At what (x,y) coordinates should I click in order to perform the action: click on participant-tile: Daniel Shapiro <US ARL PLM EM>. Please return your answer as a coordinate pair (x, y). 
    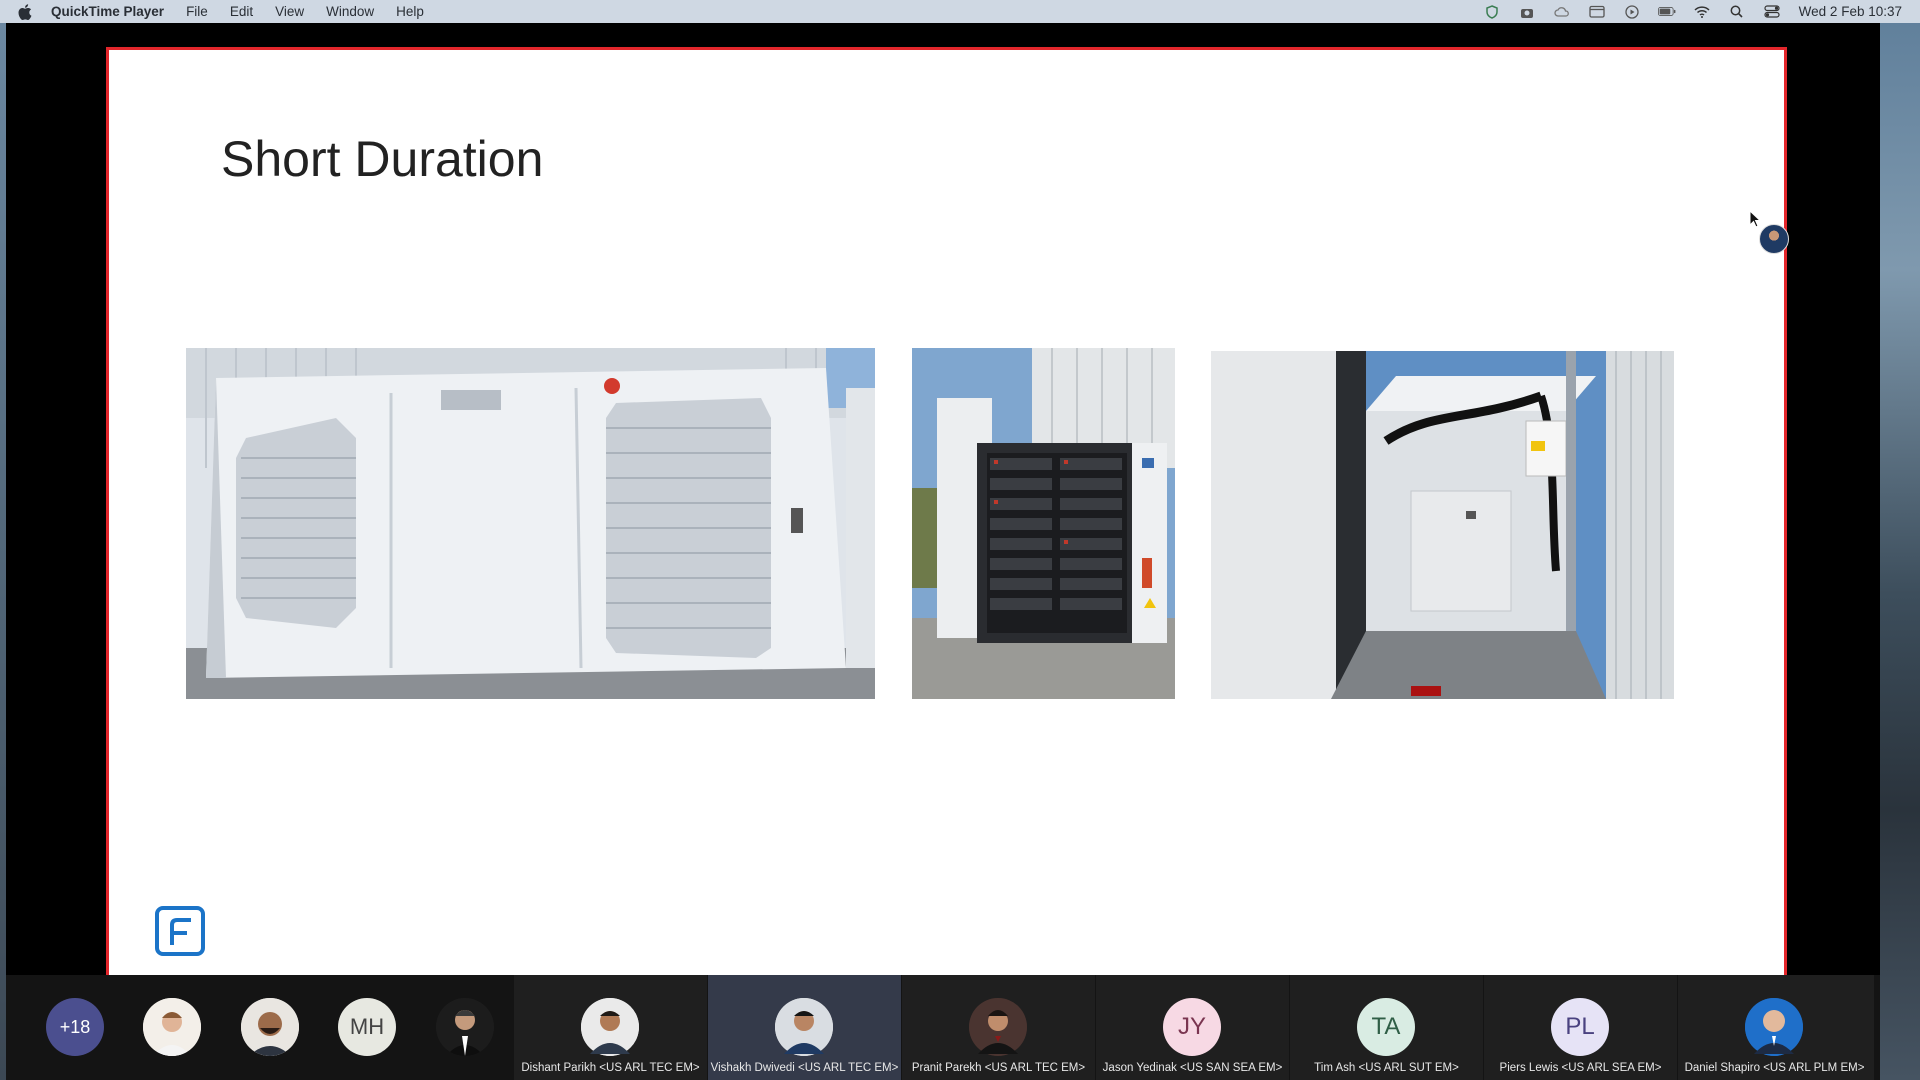
    Looking at the image, I should click on (1776, 1027).